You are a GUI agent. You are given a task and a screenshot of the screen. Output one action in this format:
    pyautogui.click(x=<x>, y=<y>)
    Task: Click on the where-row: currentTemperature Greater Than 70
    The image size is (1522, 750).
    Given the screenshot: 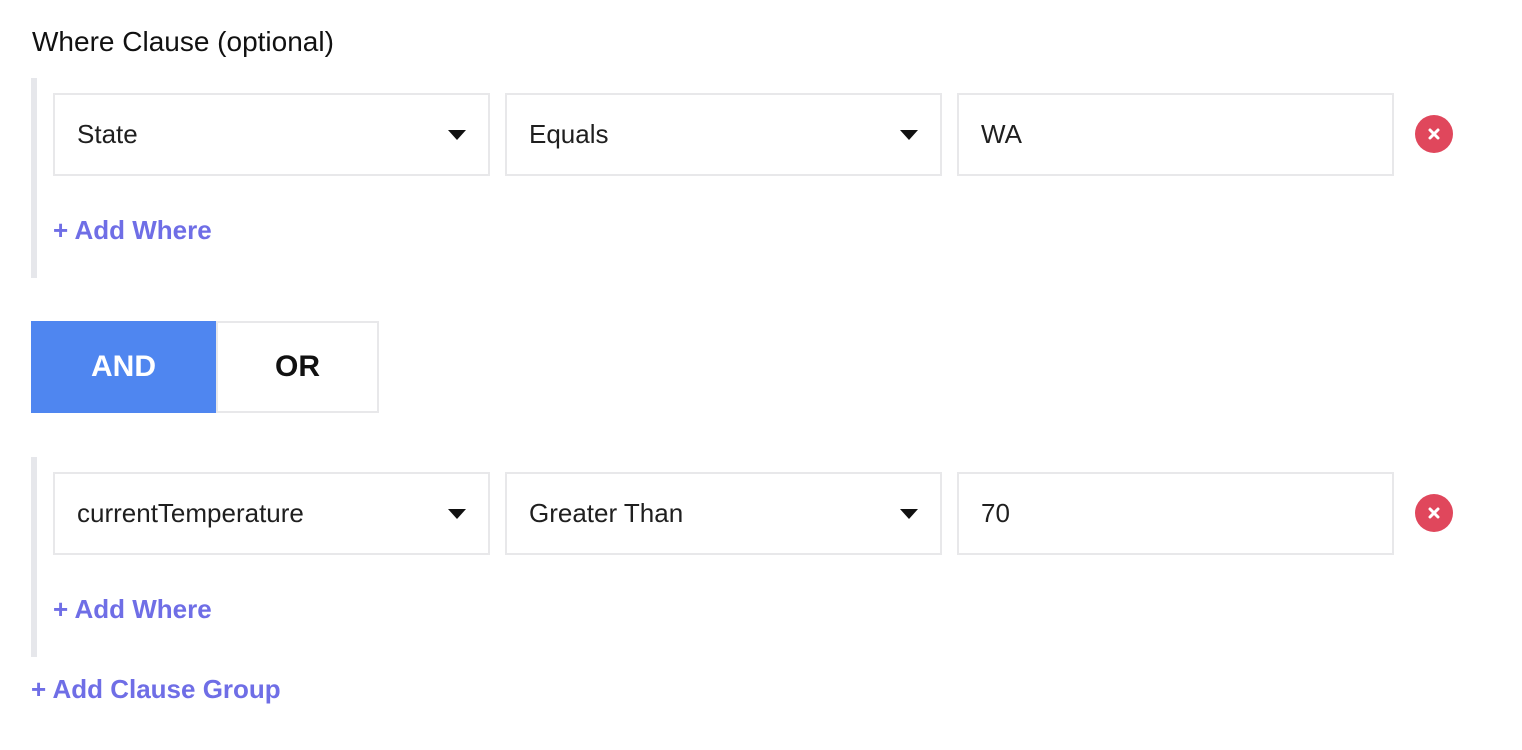 What is the action you would take?
    pyautogui.click(x=763, y=513)
    